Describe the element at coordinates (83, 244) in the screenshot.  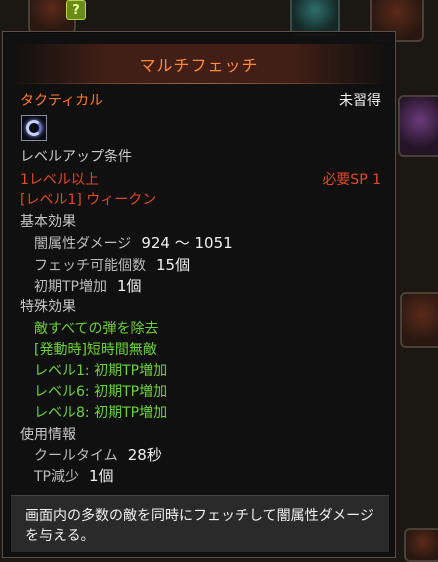
I see `effect-label: 闇属性ダメージ` at that location.